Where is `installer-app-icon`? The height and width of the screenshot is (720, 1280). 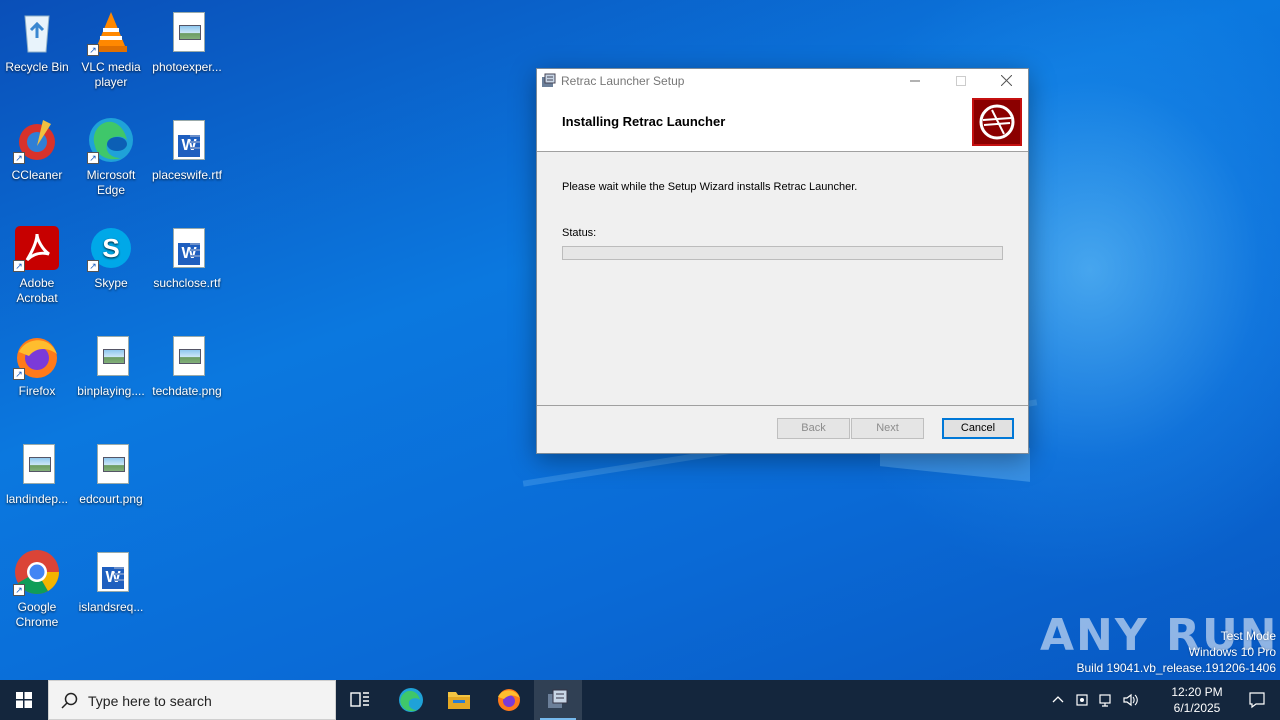 installer-app-icon is located at coordinates (549, 81).